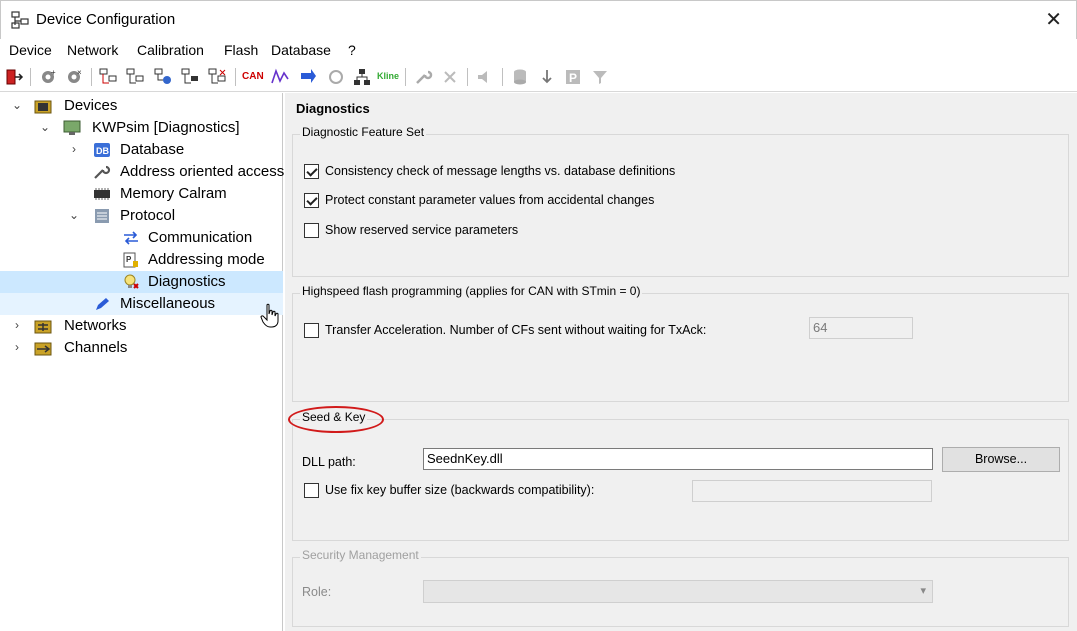 The width and height of the screenshot is (1077, 631). What do you see at coordinates (362, 77) in the screenshot?
I see `network-tree-icon` at bounding box center [362, 77].